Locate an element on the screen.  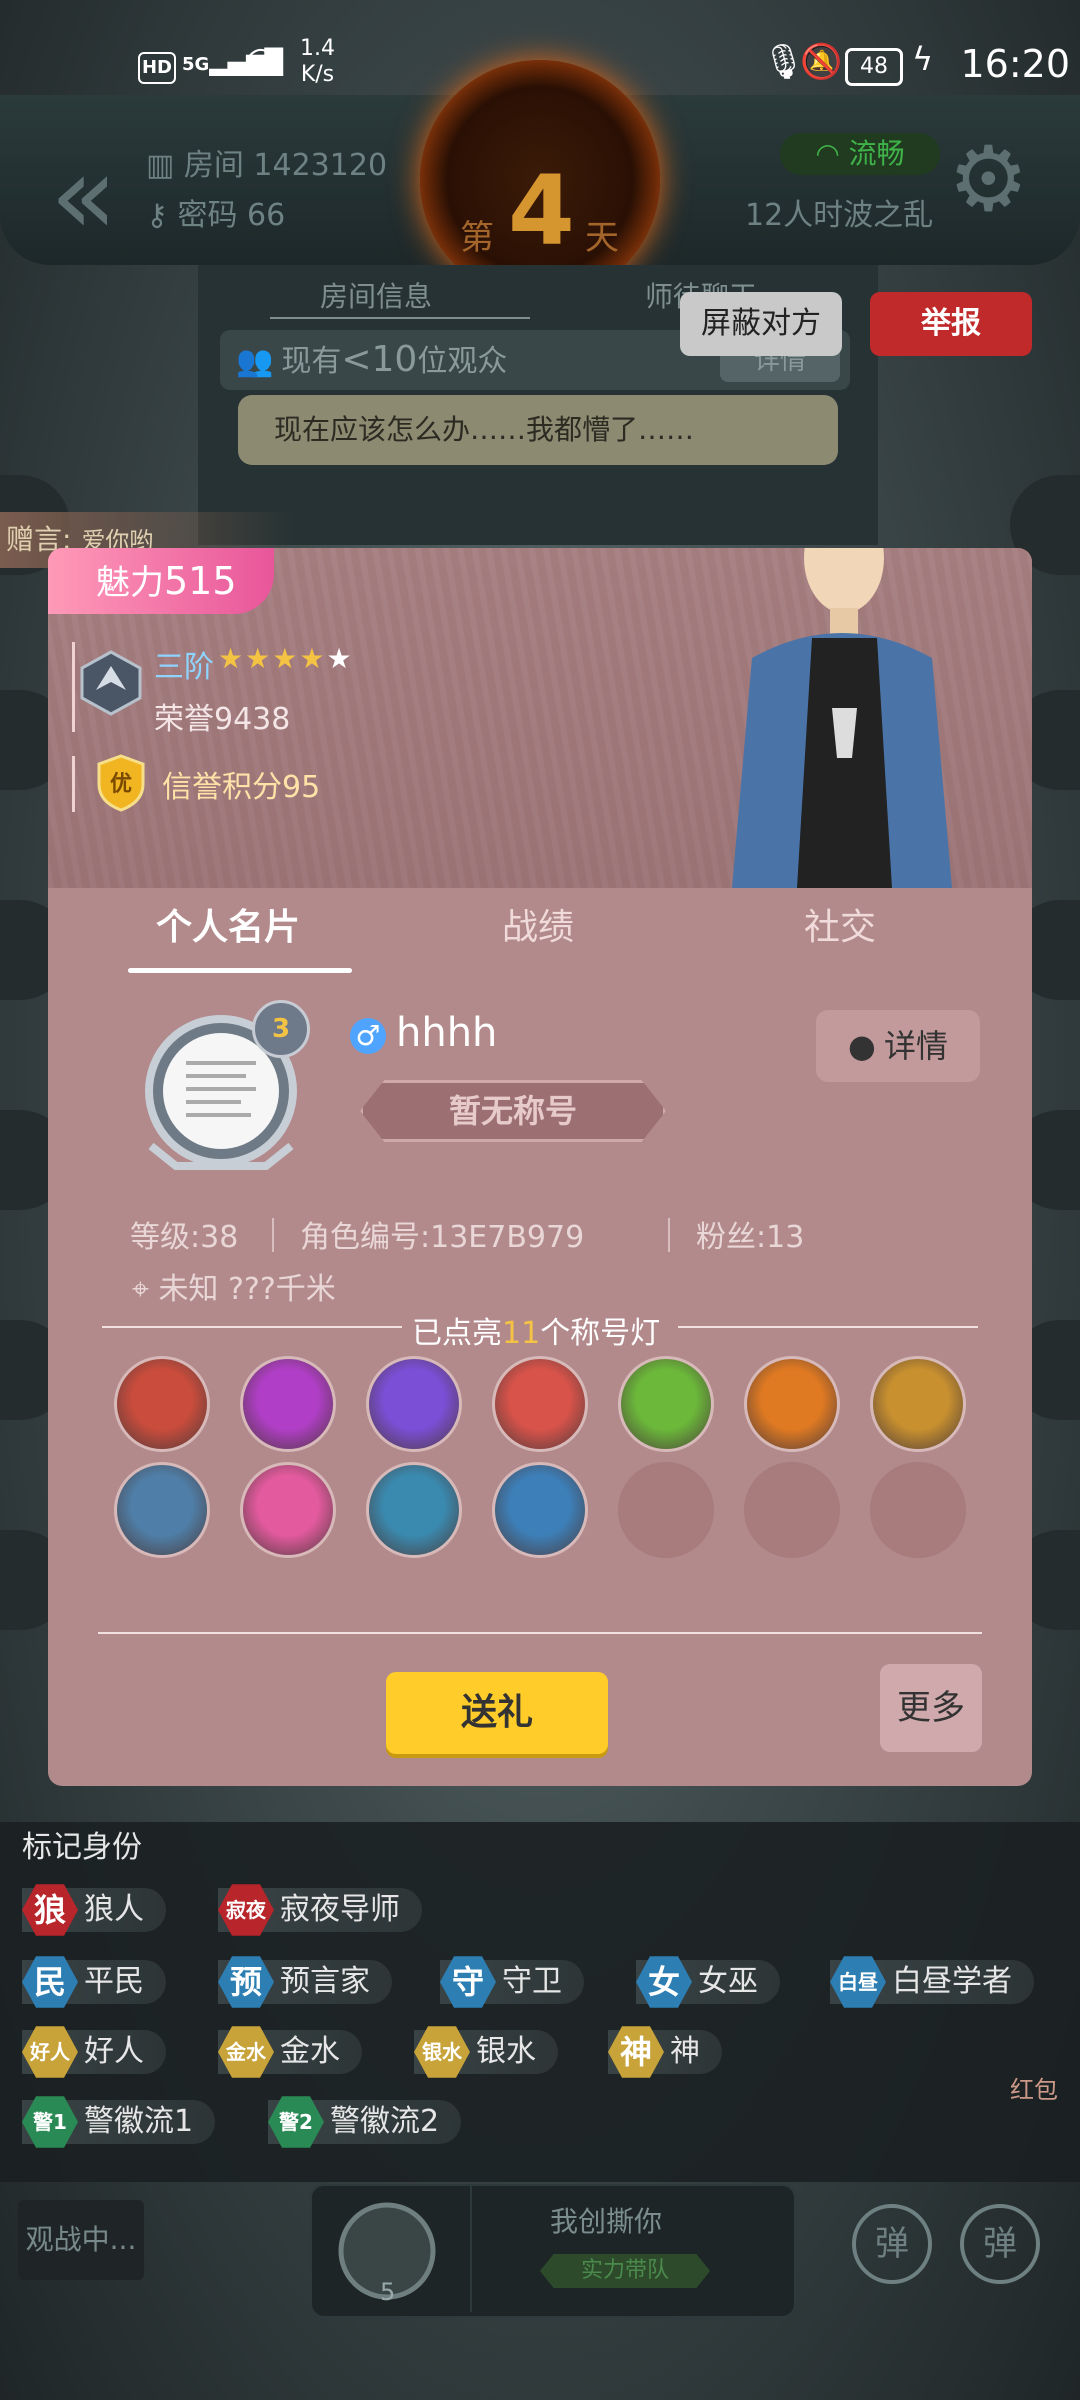
role-label: 警徽流2 is located at coordinates (385, 2121).